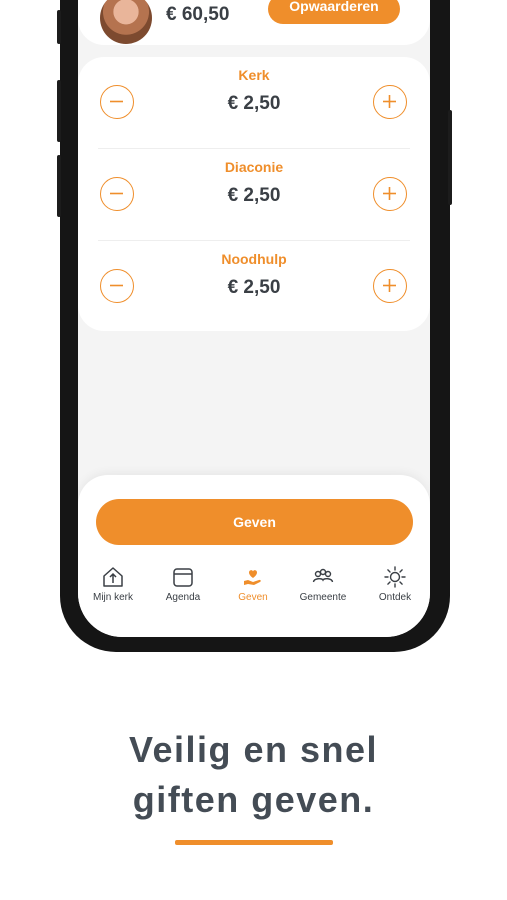 Image resolution: width=507 pixels, height=900 pixels. Describe the element at coordinates (395, 597) in the screenshot. I see `nav-label: Ontdek` at that location.